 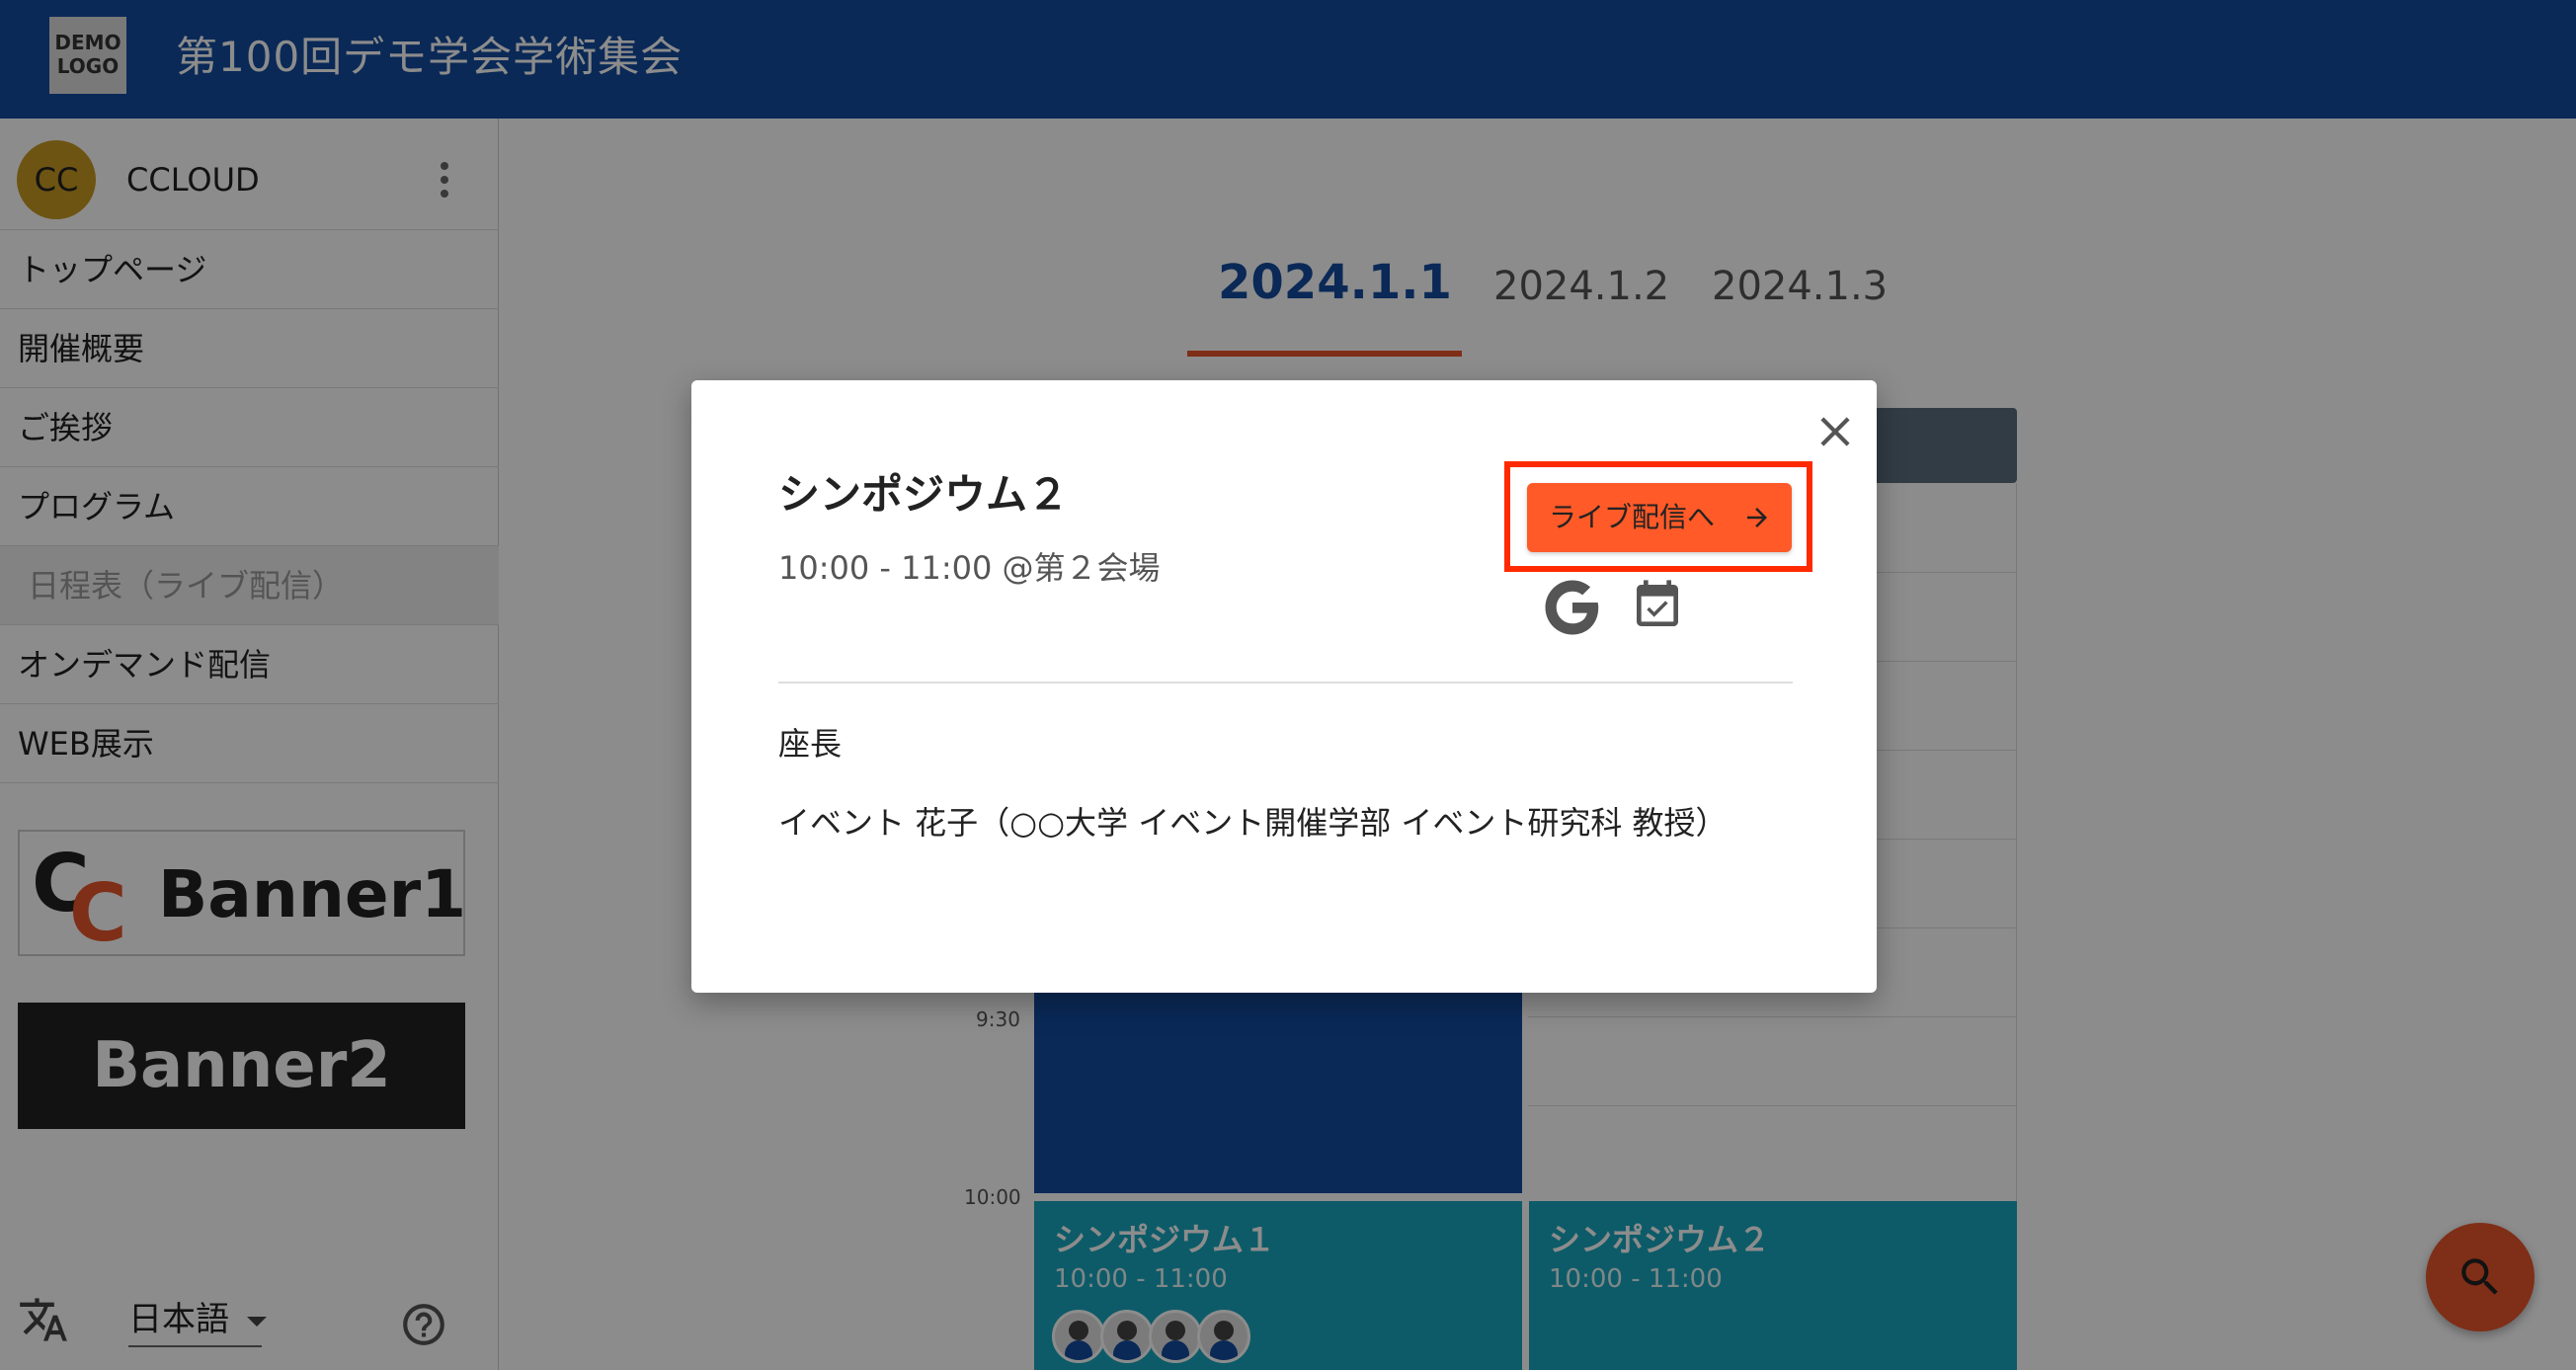 I want to click on dialog-title: シンポジウム２, so click(x=924, y=494).